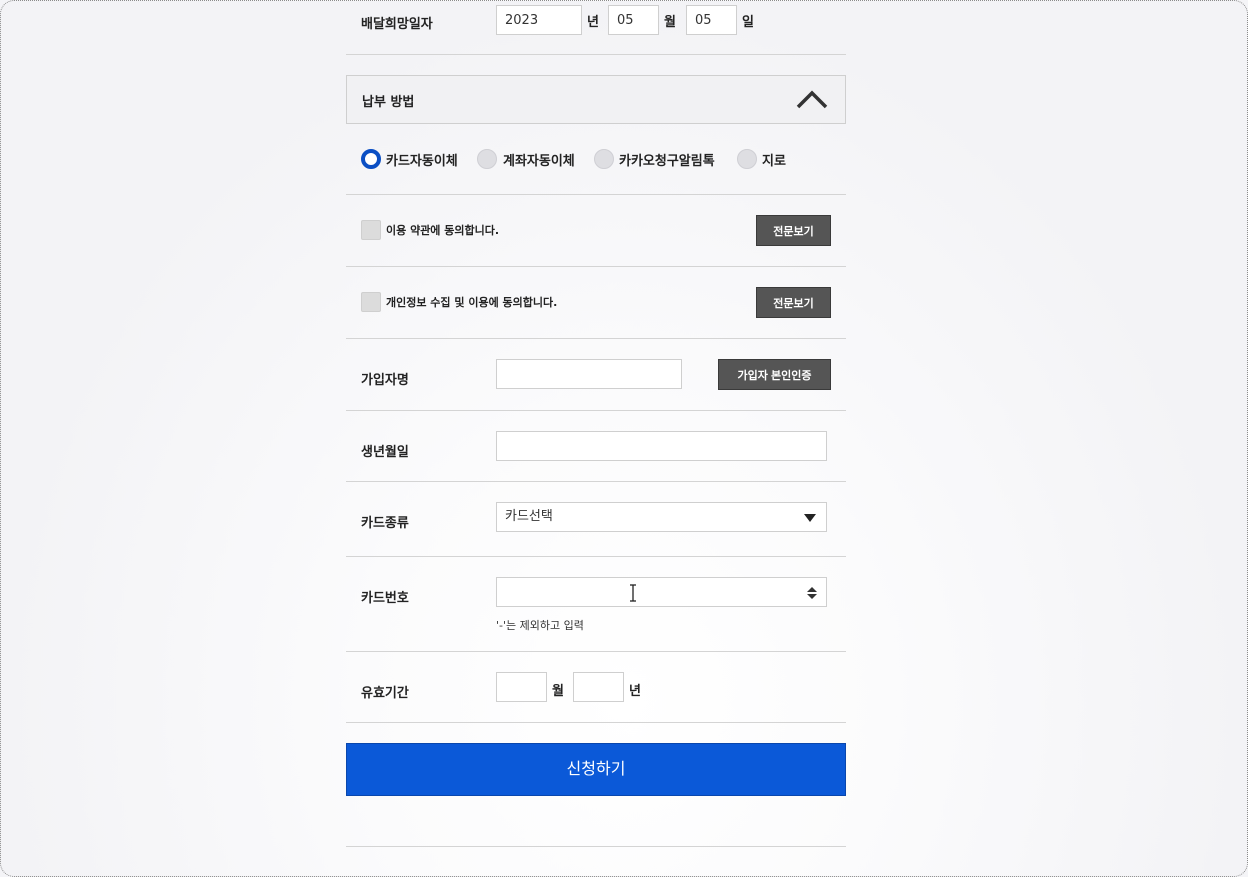 This screenshot has width=1248, height=877. Describe the element at coordinates (812, 593) in the screenshot. I see `number-spinner-icon` at that location.